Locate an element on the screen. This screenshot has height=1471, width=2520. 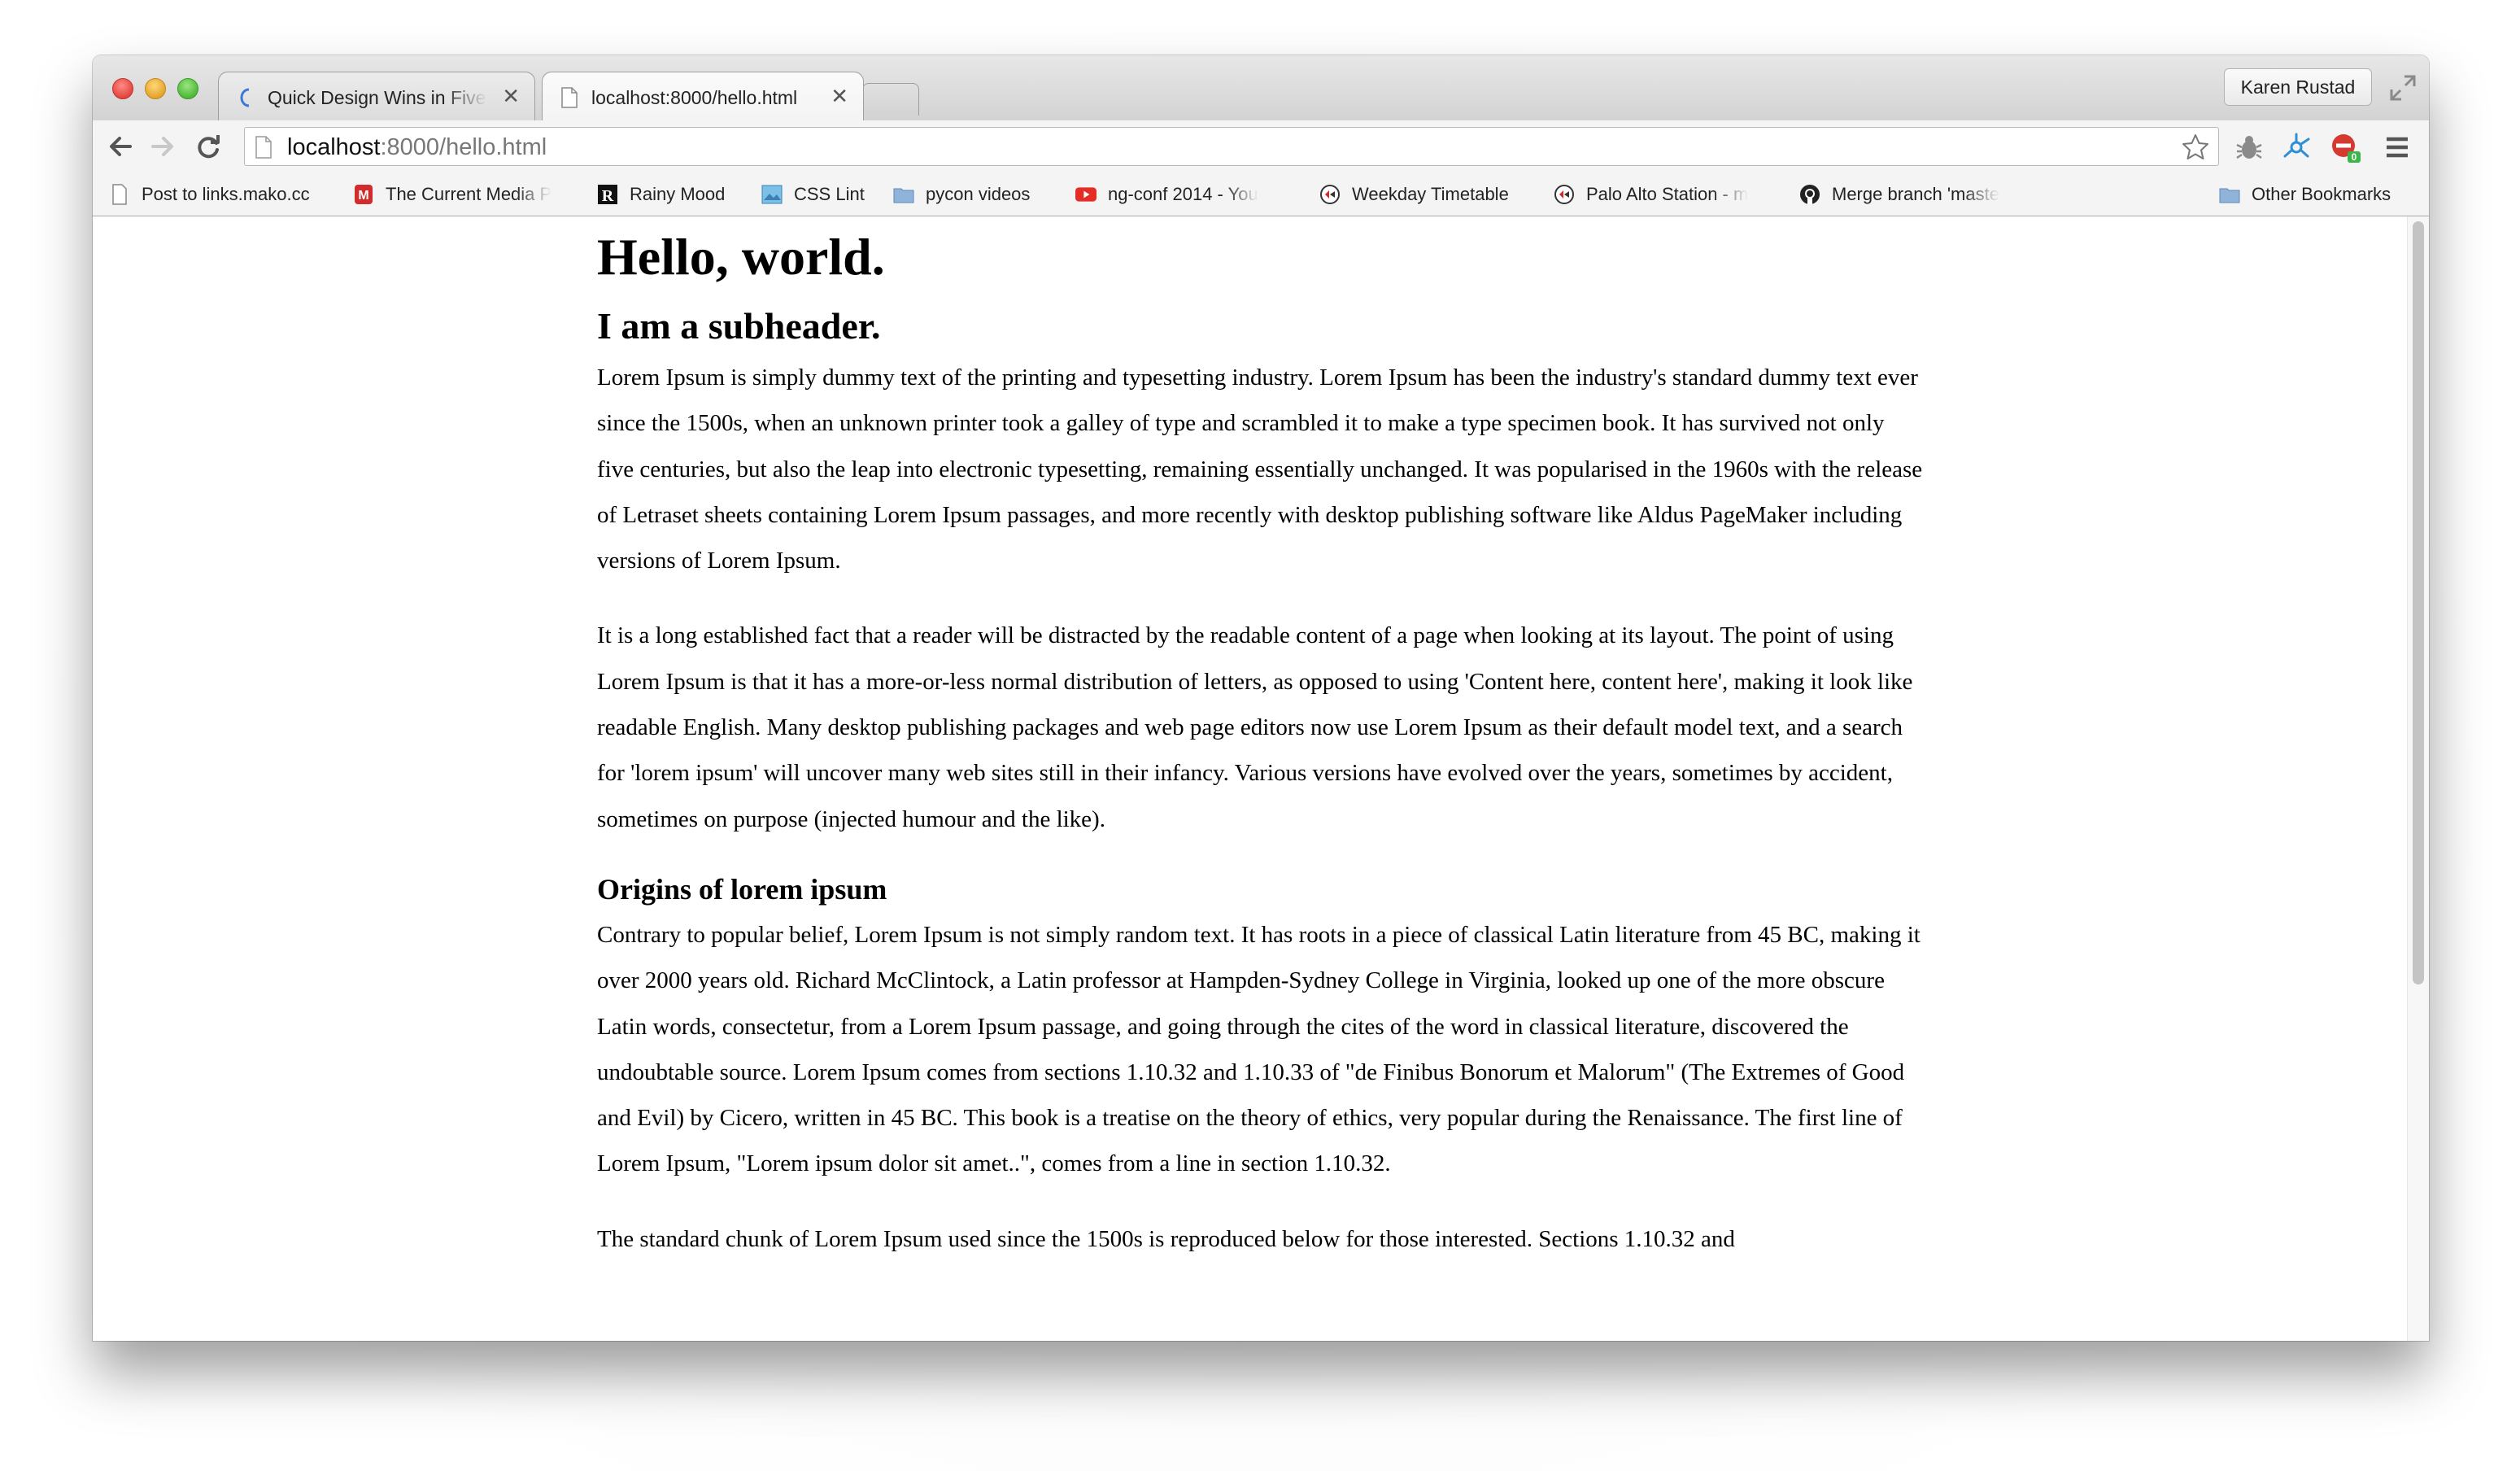
new-tab-button is located at coordinates (890, 99).